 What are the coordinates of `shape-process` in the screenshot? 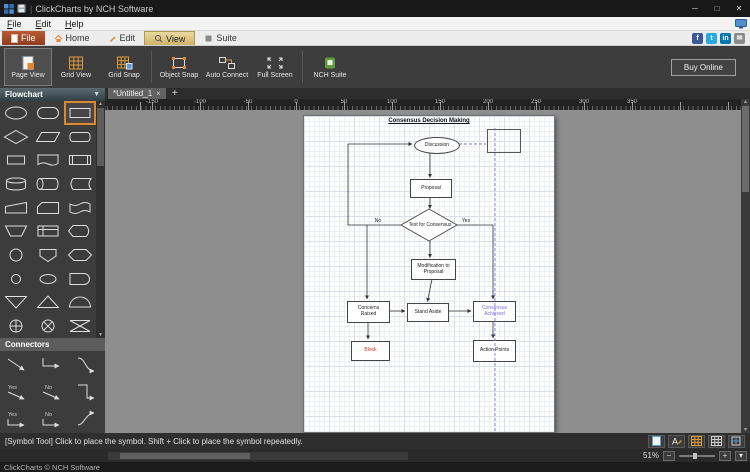 It's located at (16, 160).